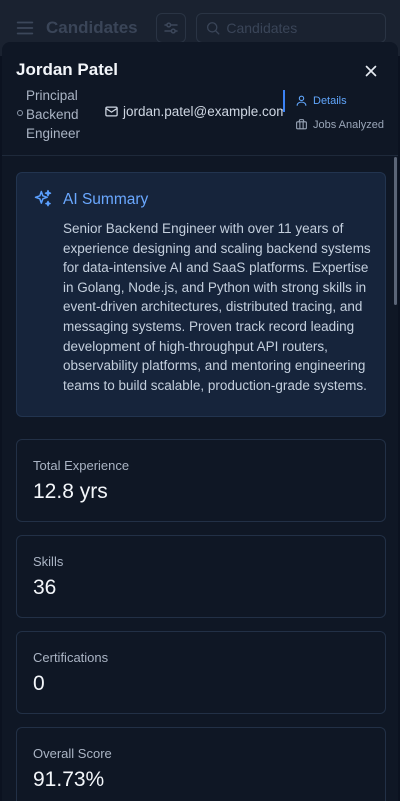 The image size is (400, 801). I want to click on stat-value: 12.8 yrs, so click(70, 491).